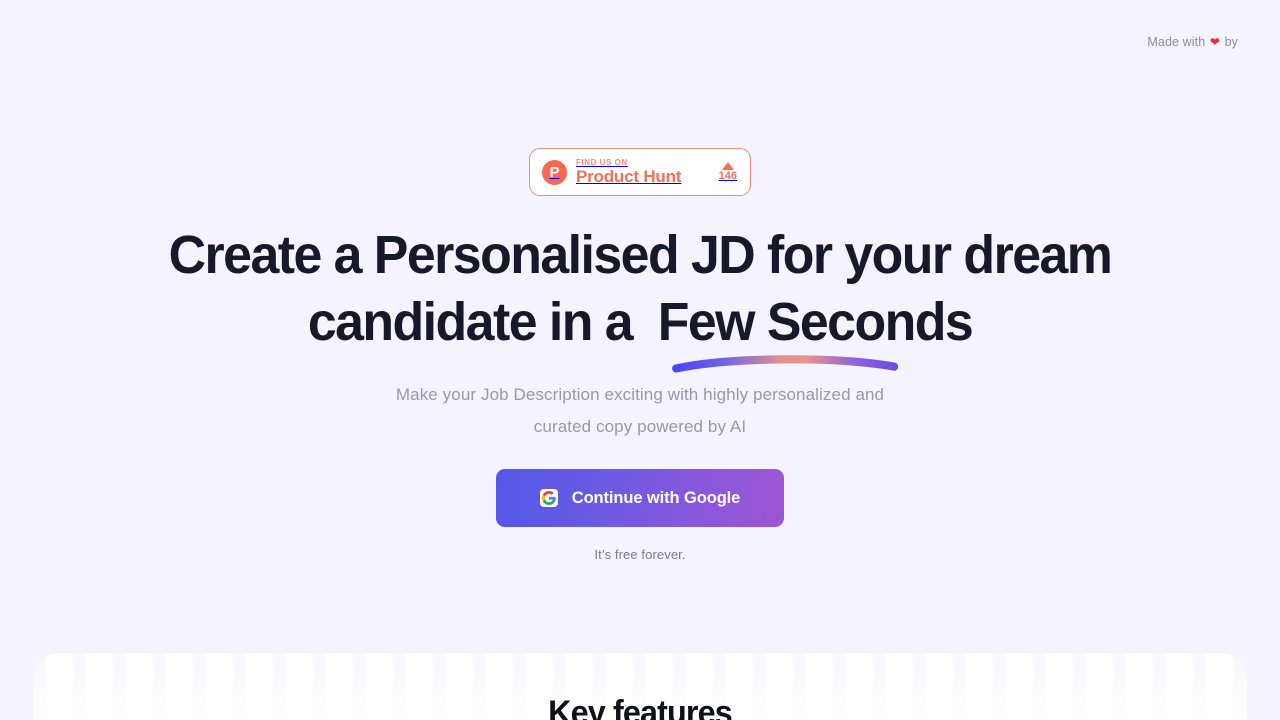  I want to click on credit-prefix: Made with, so click(1178, 42).